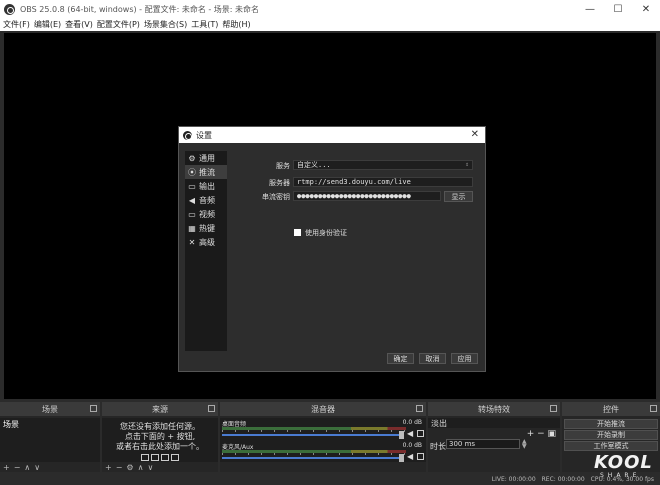 This screenshot has height=485, width=660. I want to click on controls-dock-title: 控件, so click(611, 409).